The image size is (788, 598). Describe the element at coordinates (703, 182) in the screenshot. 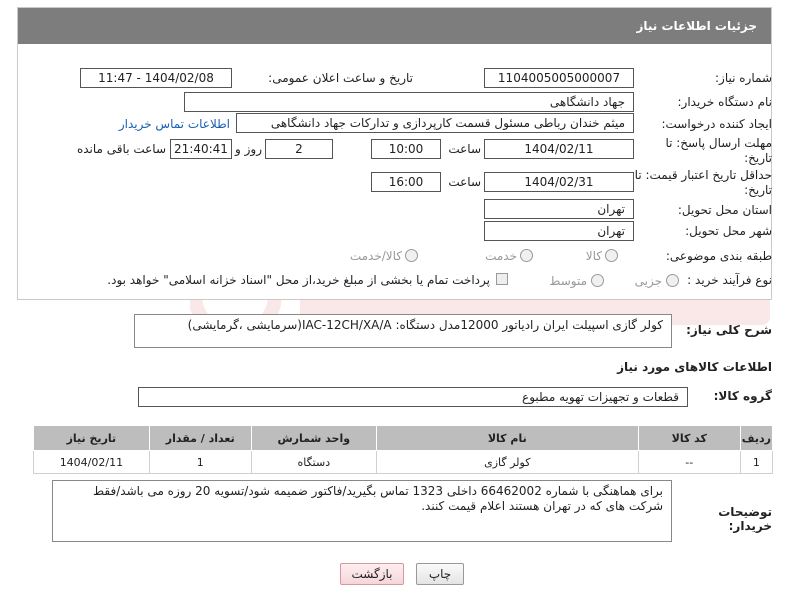

I see `price-validity-label: حداقل تاریخ اعتبار قیمت: تا تاریخ:` at that location.